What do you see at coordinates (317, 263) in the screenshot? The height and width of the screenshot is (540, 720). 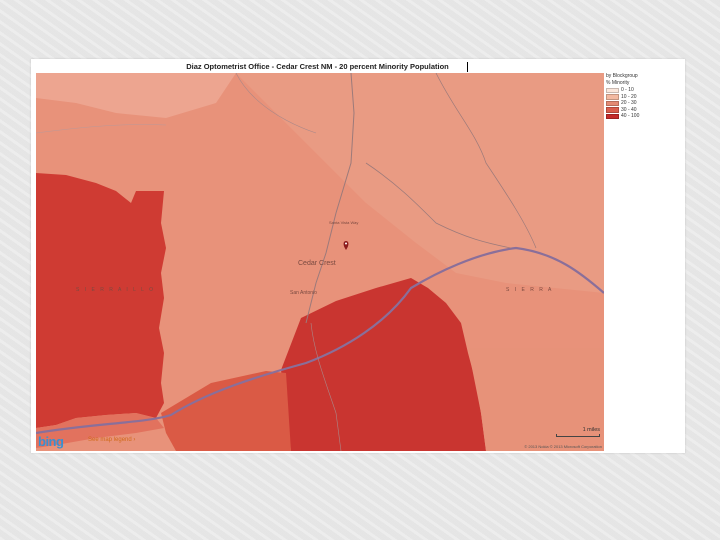 I see `label-cedar-crest: Cedar Crest` at bounding box center [317, 263].